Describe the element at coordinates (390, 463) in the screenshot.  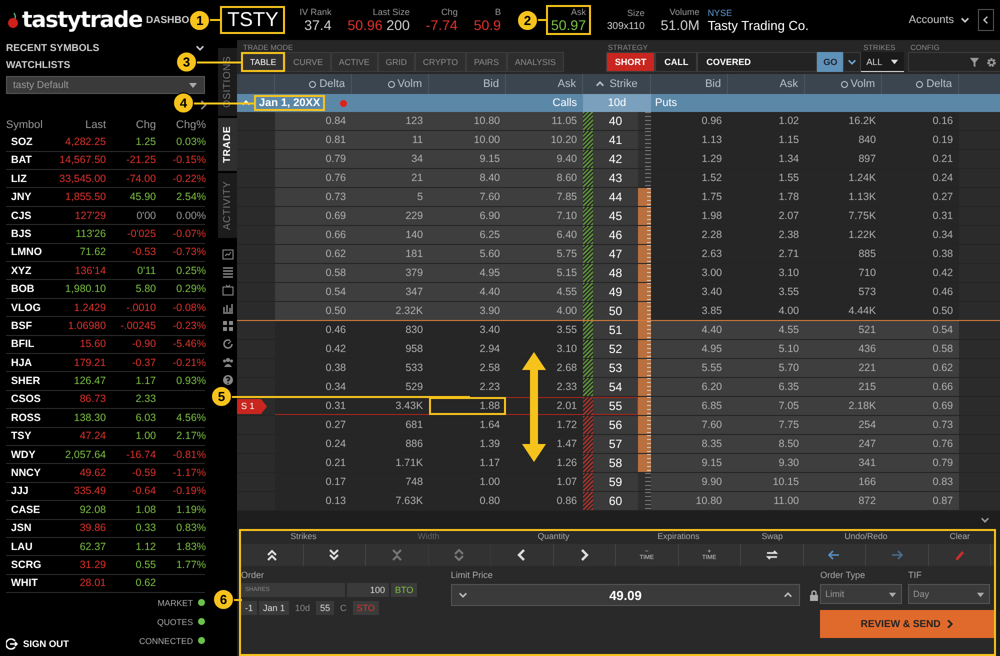
I see `quote-cell: 1.71K` at that location.